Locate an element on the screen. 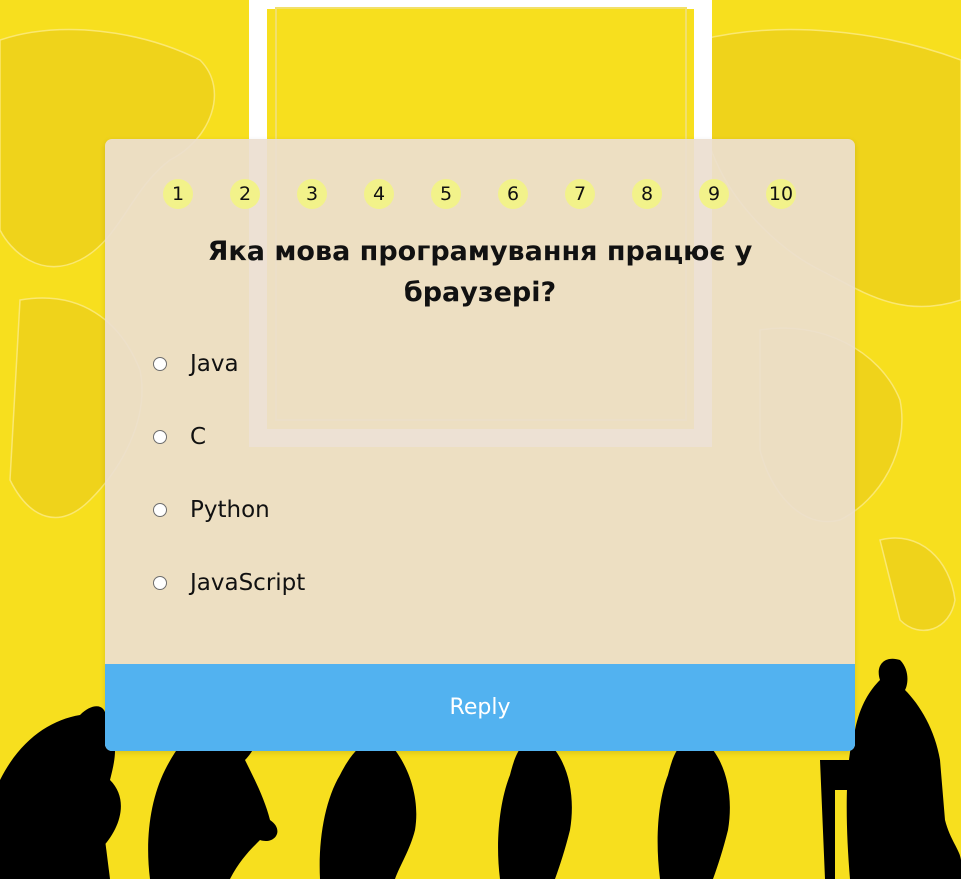  option-label: Python is located at coordinates (230, 510).